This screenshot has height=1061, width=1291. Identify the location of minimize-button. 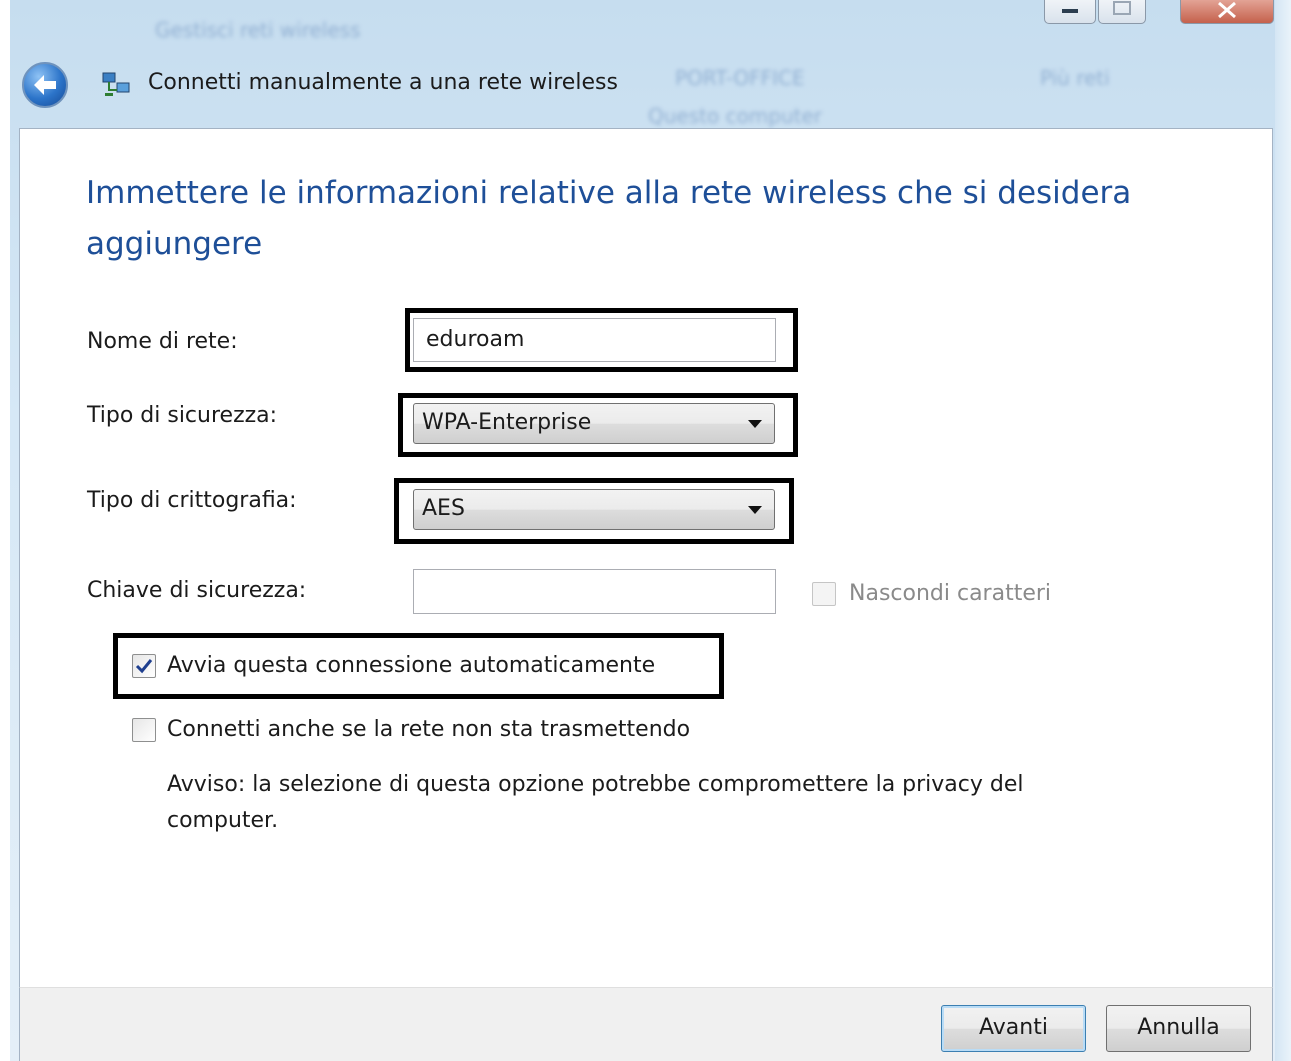
(1070, 12).